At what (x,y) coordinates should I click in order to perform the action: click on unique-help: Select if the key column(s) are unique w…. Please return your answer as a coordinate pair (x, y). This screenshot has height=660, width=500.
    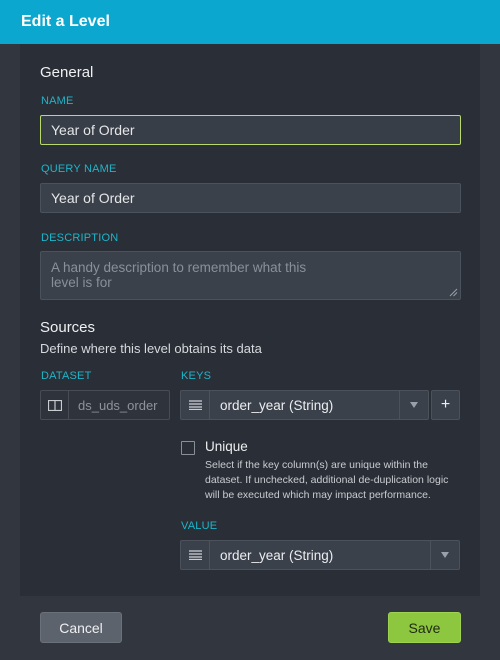
    Looking at the image, I should click on (345, 480).